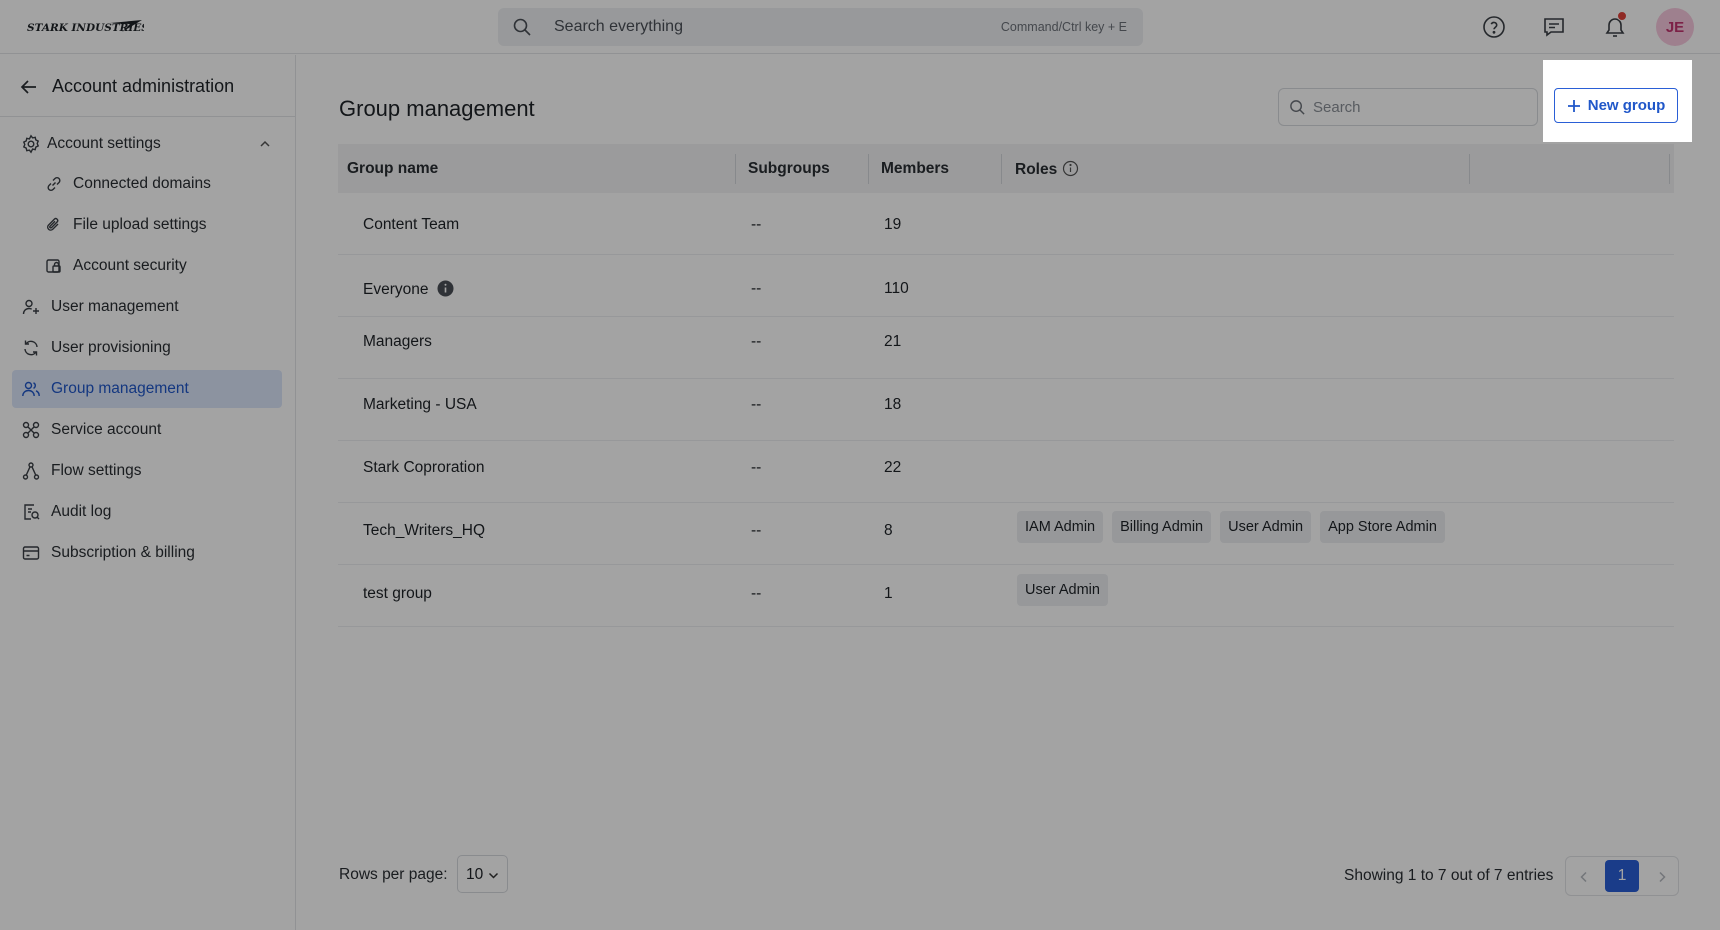 The height and width of the screenshot is (930, 1720). I want to click on chevron-up-icon, so click(265, 144).